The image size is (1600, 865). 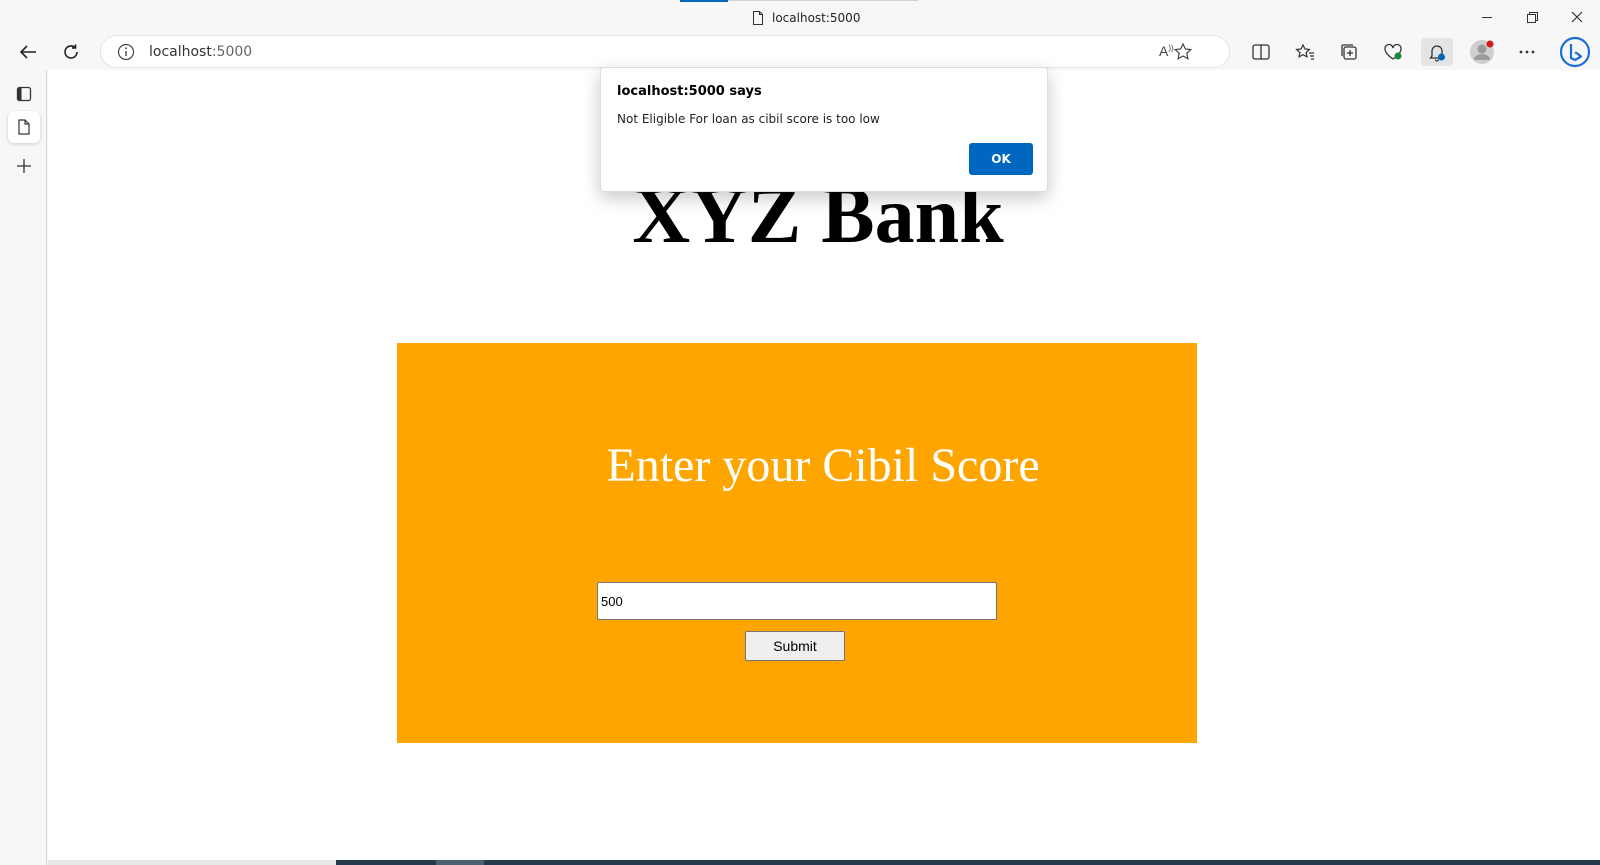 I want to click on split-screen-icon, so click(x=1261, y=52).